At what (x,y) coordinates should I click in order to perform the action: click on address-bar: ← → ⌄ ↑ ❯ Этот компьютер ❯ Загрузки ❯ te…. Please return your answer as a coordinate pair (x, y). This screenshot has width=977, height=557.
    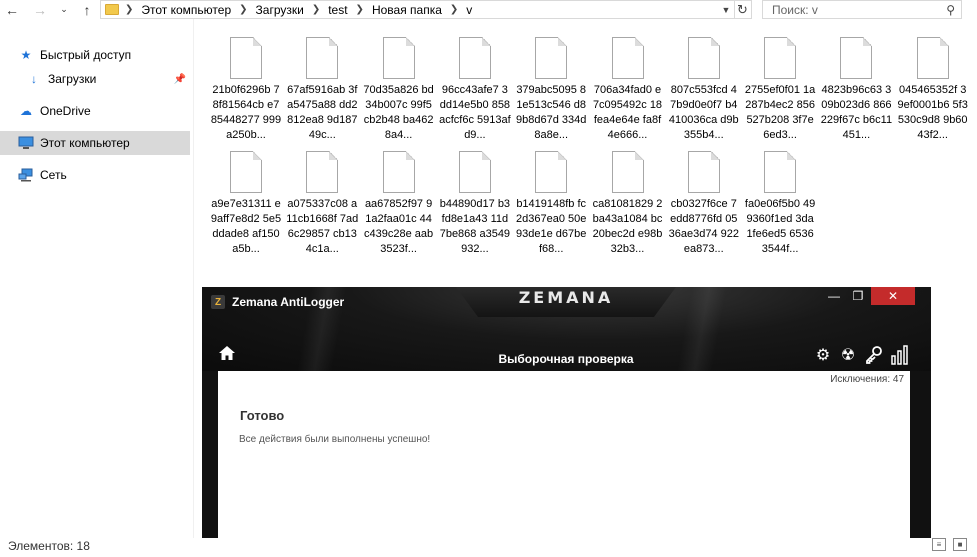
    Looking at the image, I should click on (488, 9).